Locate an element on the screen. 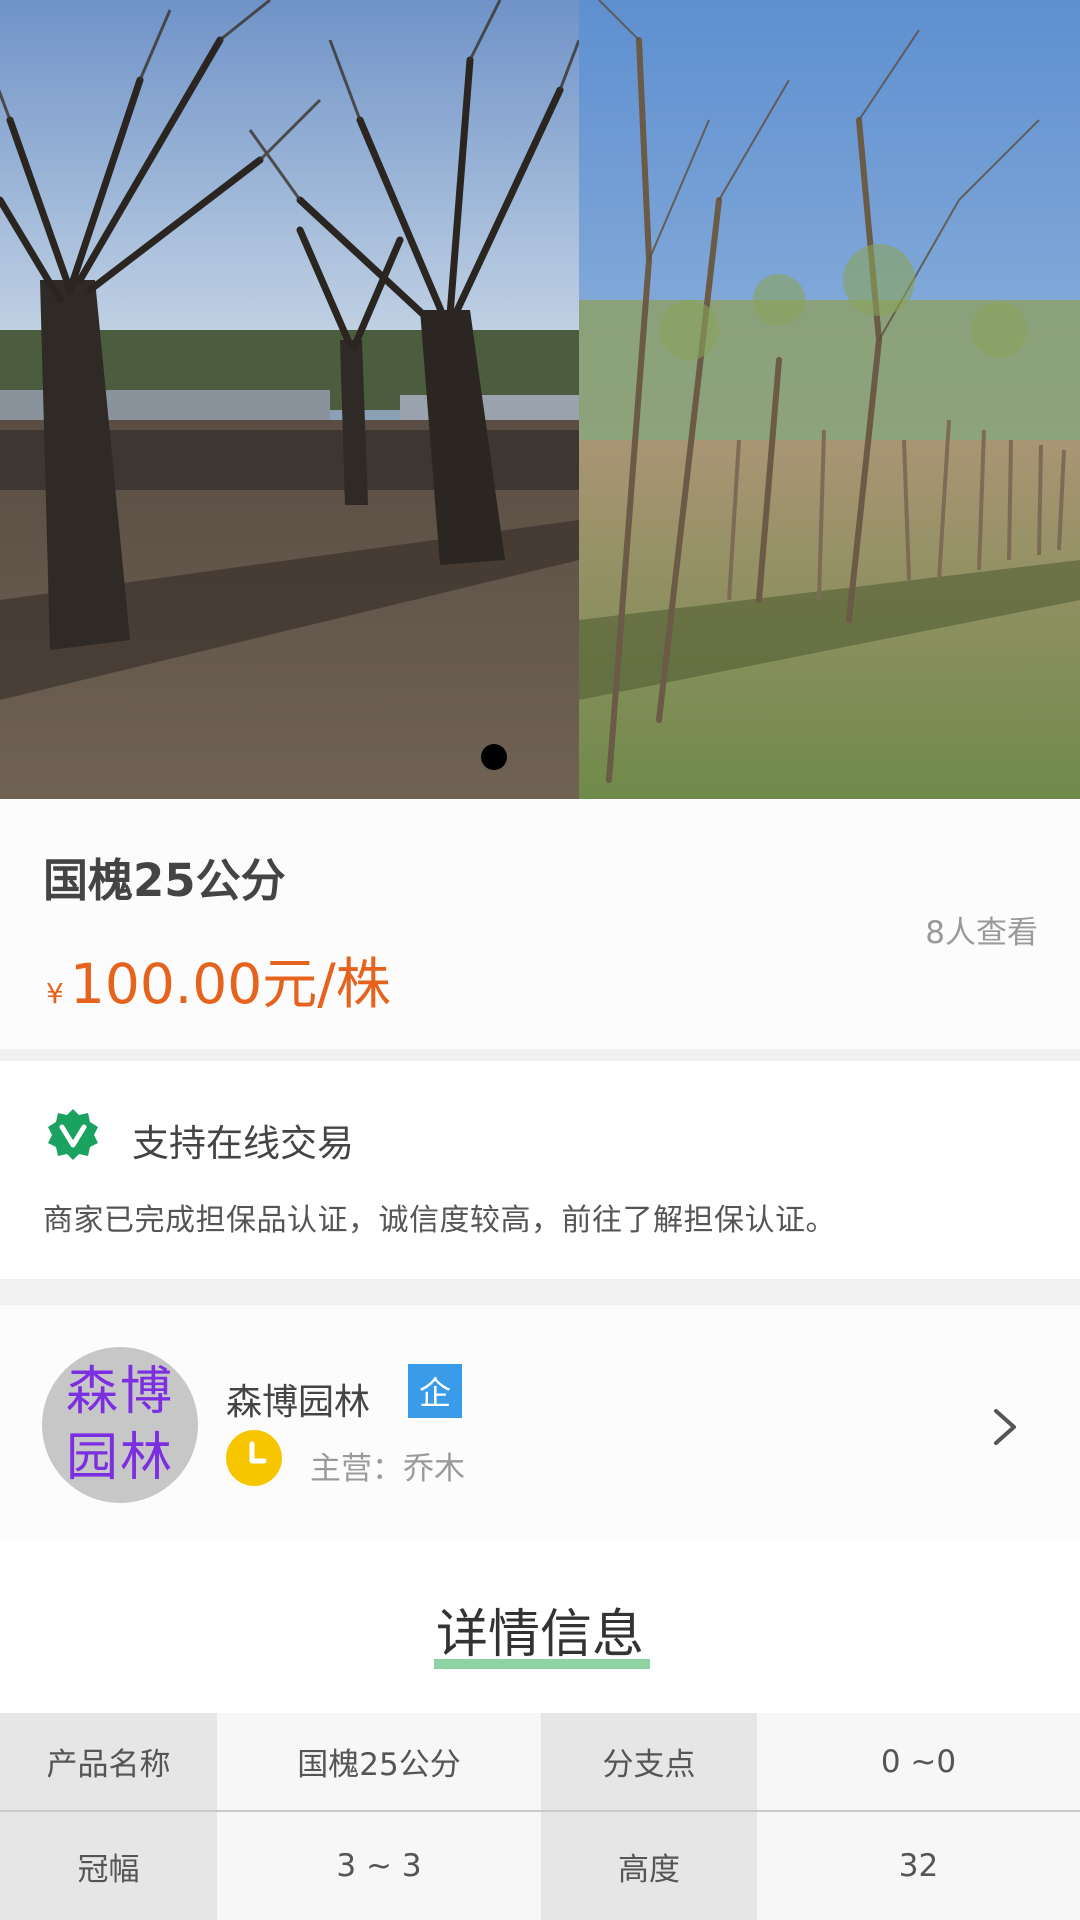 This screenshot has width=1080, height=1920. store-name: 森博园林 is located at coordinates (298, 1402).